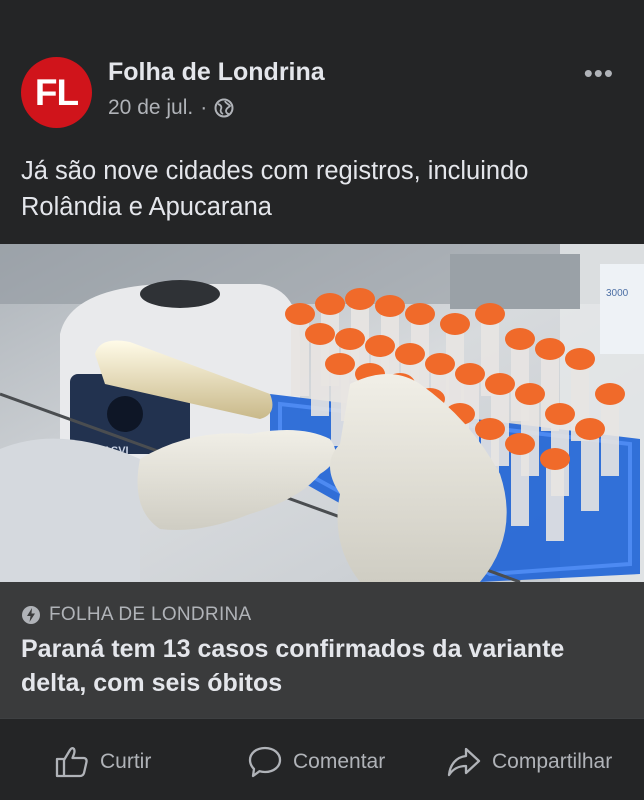  Describe the element at coordinates (224, 108) in the screenshot. I see `globe-icon` at that location.